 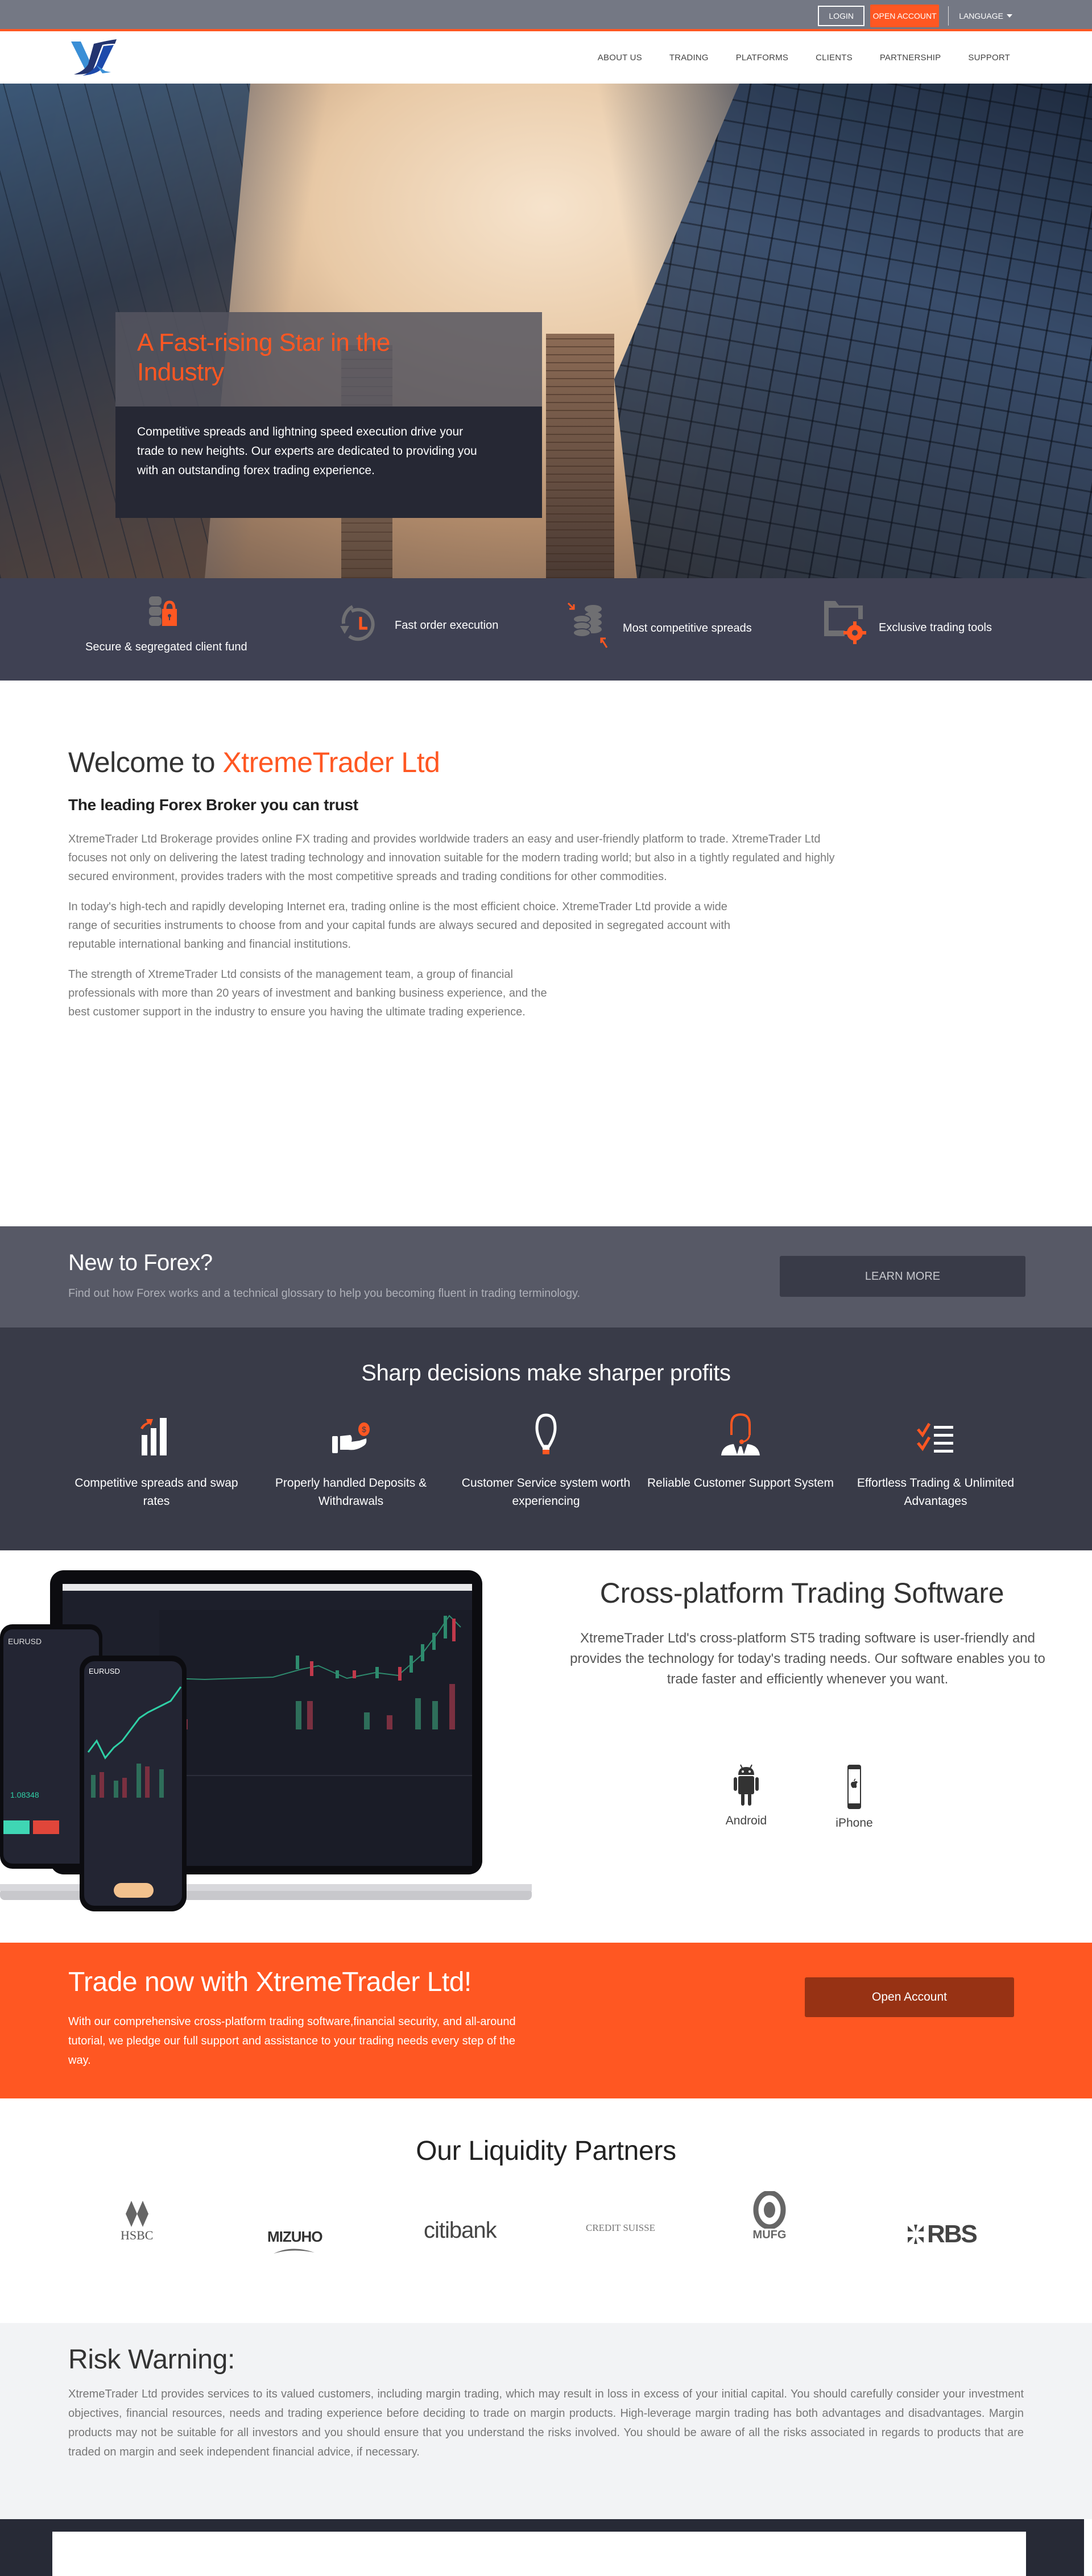 What do you see at coordinates (854, 1823) in the screenshot?
I see `iphone-label: iPhone` at bounding box center [854, 1823].